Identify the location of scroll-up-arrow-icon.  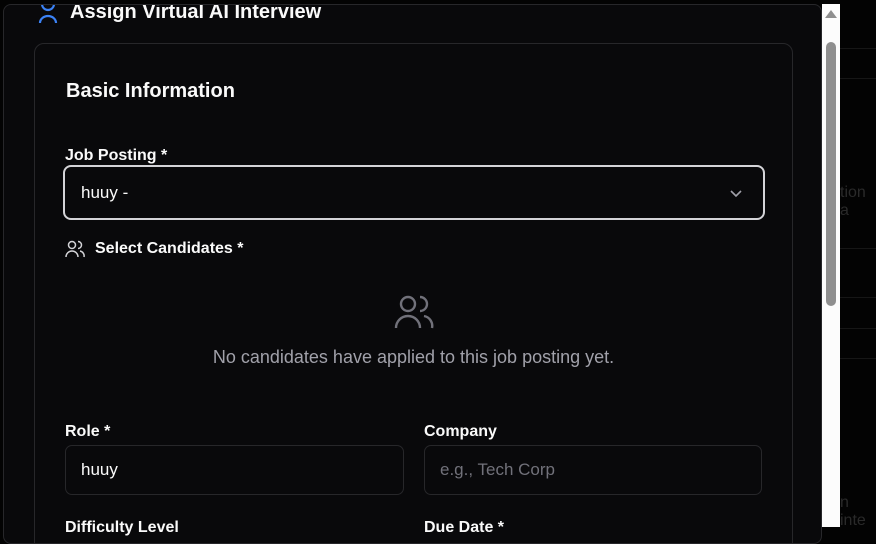
(831, 14).